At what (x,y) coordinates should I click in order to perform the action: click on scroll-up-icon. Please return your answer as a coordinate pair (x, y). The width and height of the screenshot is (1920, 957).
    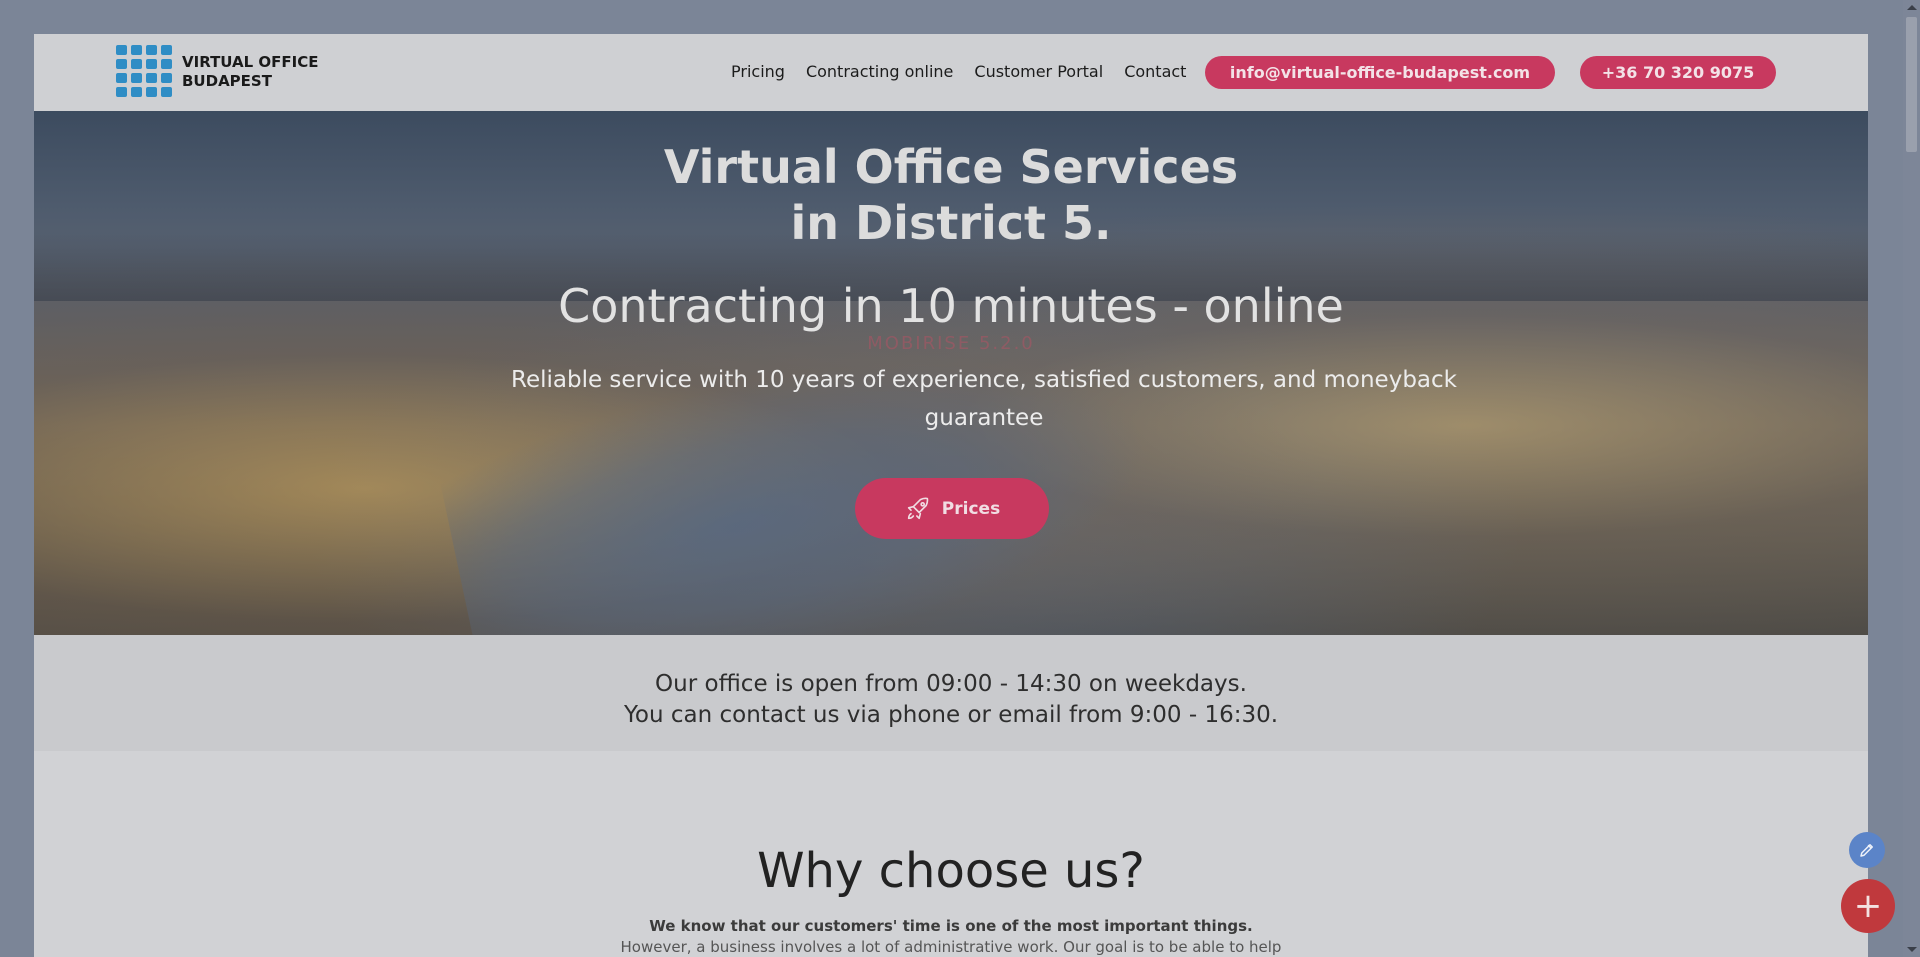
    Looking at the image, I should click on (1912, 7).